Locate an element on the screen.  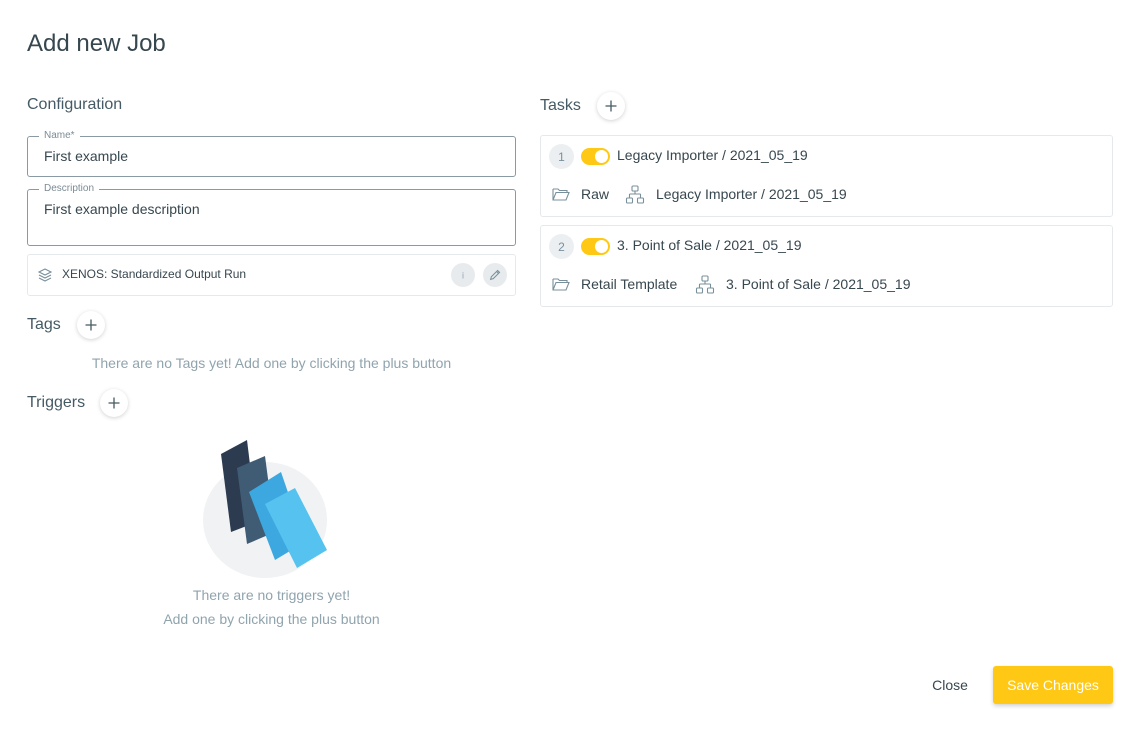
name-field: Name* First example is located at coordinates (271, 153).